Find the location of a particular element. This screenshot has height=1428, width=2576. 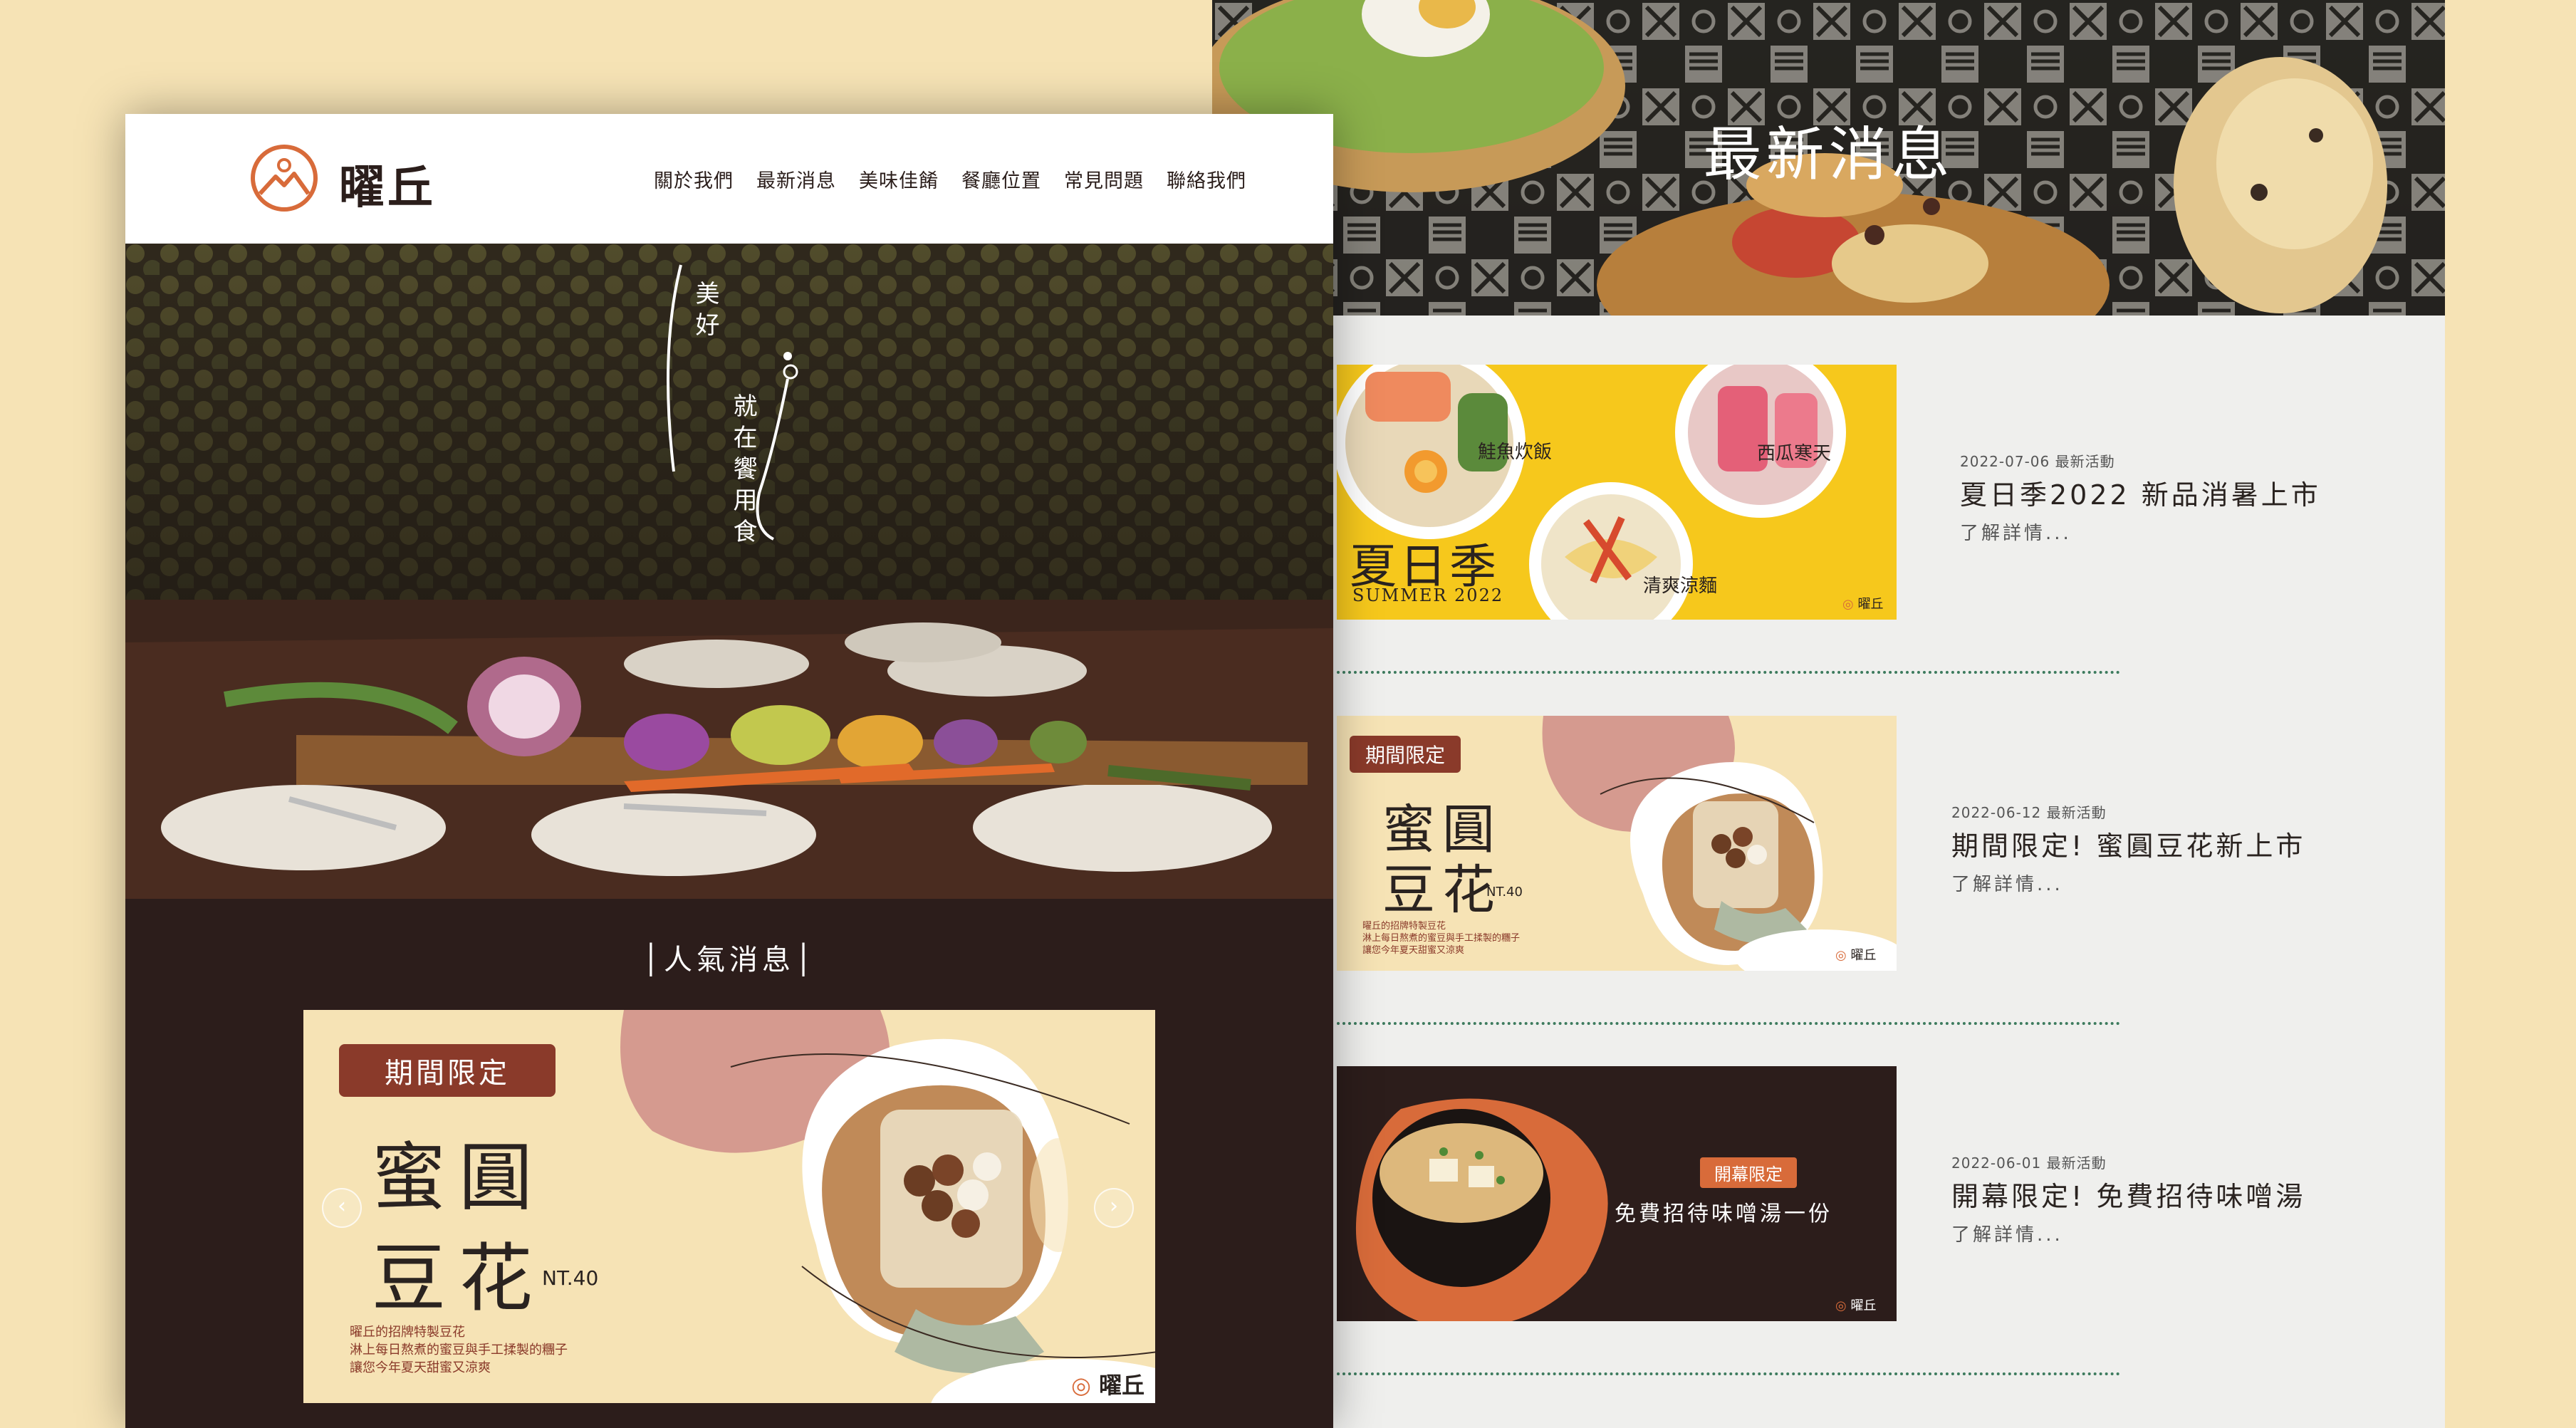

miso-soup-illustration is located at coordinates (1482, 1209).